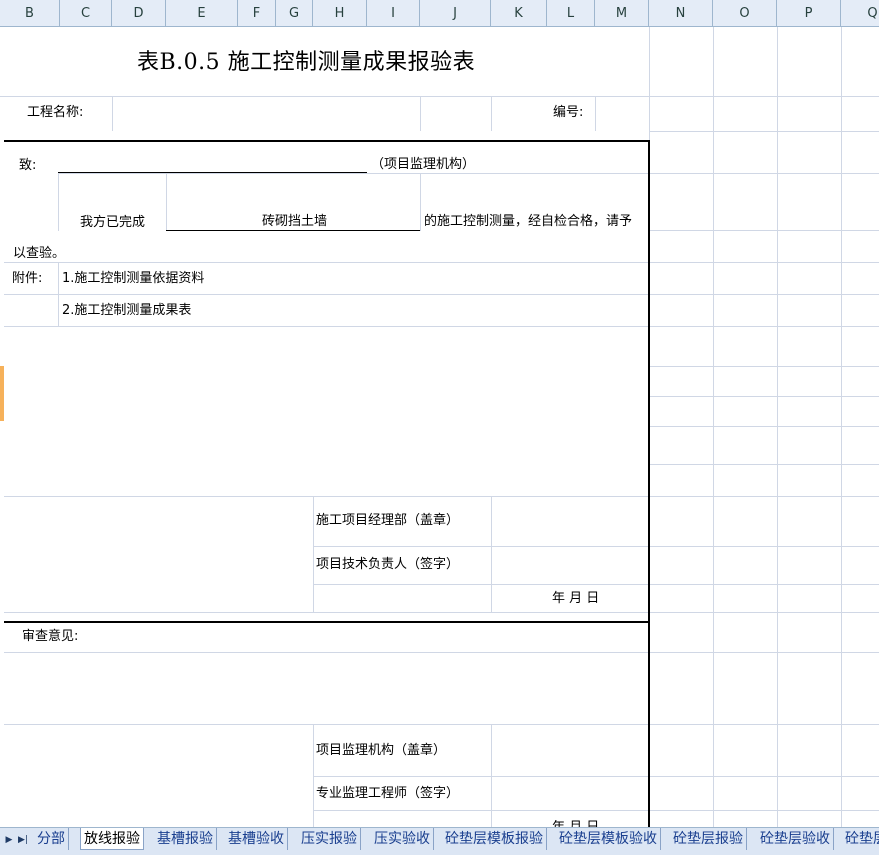 The width and height of the screenshot is (879, 855). What do you see at coordinates (28, 165) in the screenshot?
I see `to-label: 致:` at bounding box center [28, 165].